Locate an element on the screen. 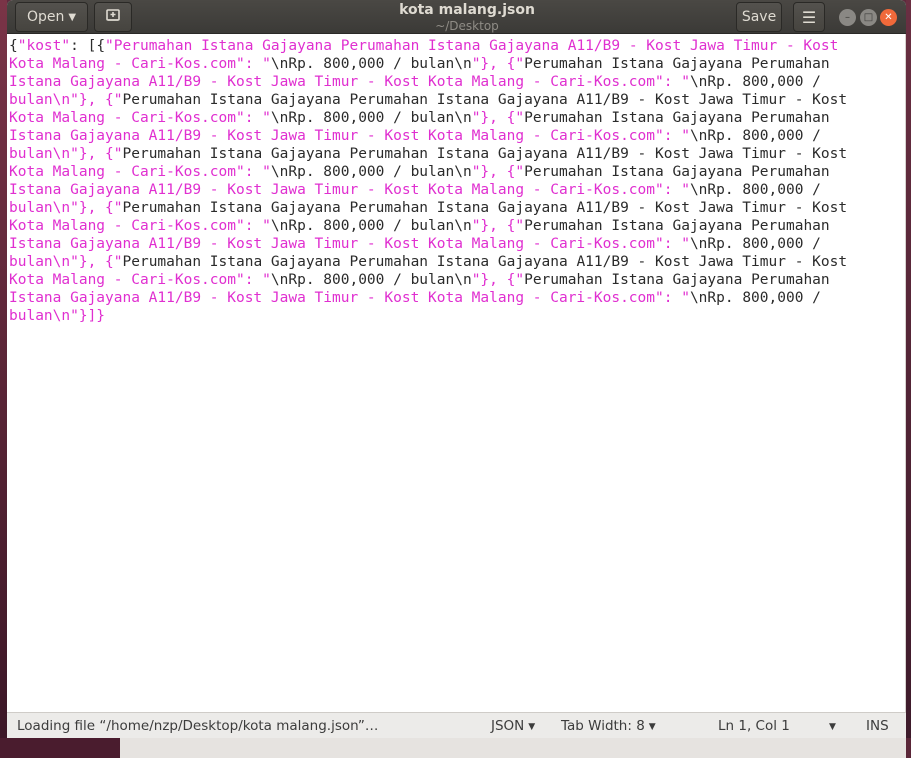 The height and width of the screenshot is (758, 911). minimize-icon: – is located at coordinates (847, 17).